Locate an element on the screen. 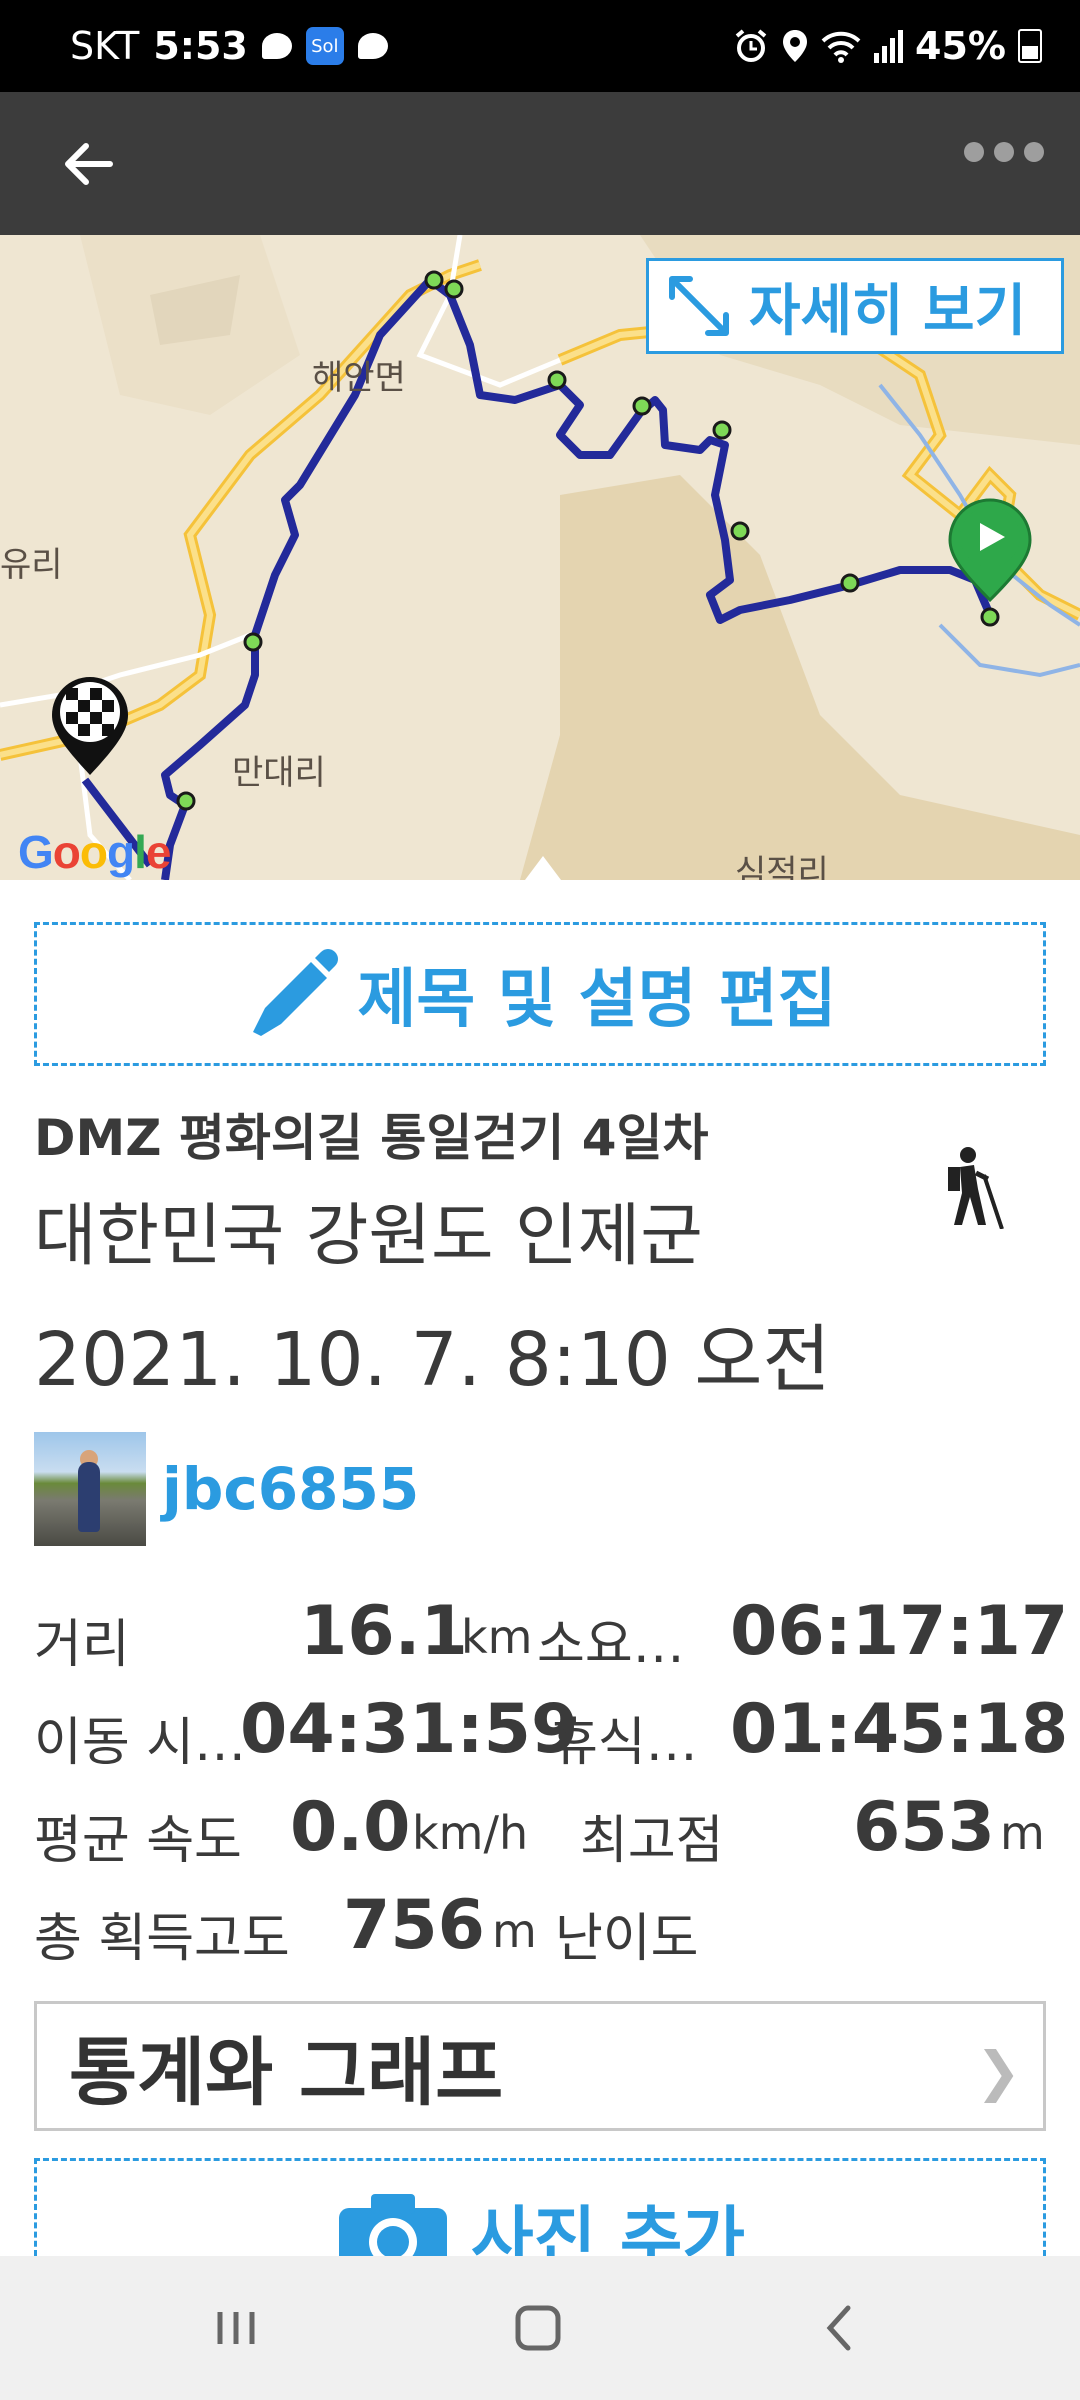 The height and width of the screenshot is (2400, 1080). expand-icon is located at coordinates (699, 306).